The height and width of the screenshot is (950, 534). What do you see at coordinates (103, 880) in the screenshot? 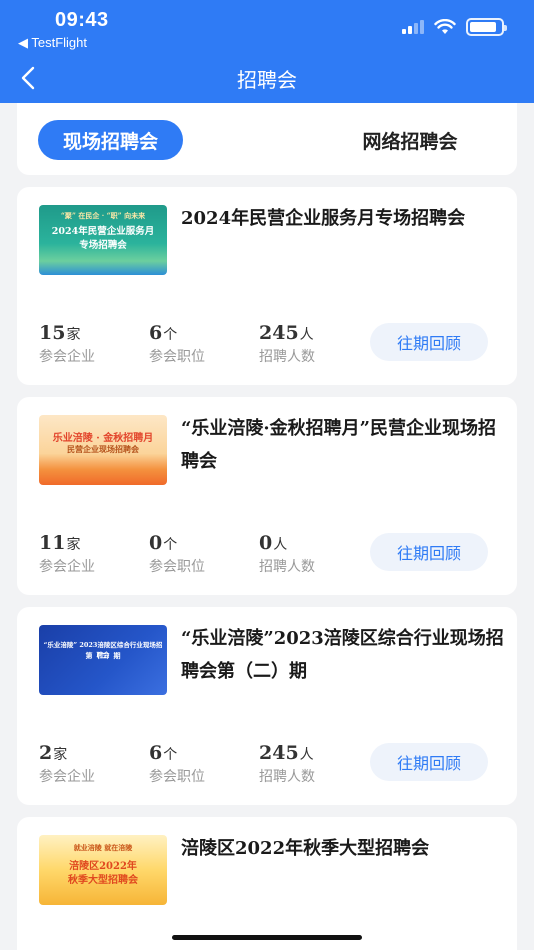
I see `poster-line: 秋季大型招聘会` at bounding box center [103, 880].